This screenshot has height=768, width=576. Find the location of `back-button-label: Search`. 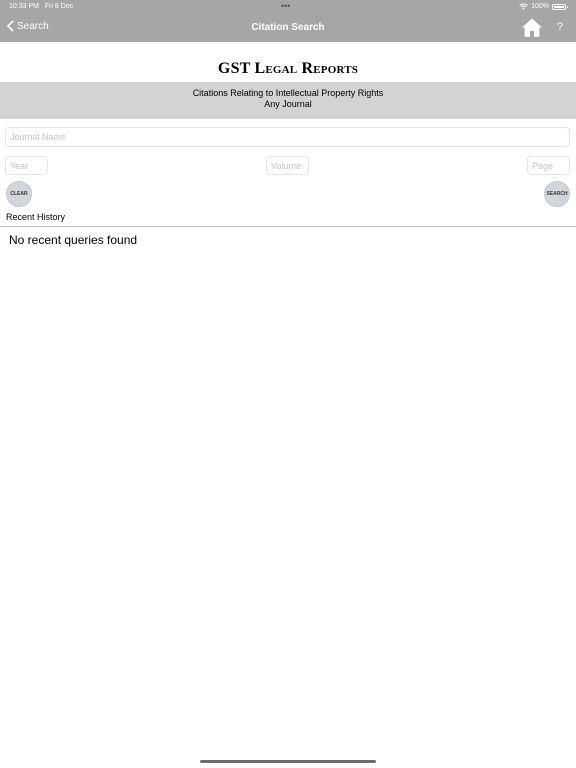

back-button-label: Search is located at coordinates (33, 26).